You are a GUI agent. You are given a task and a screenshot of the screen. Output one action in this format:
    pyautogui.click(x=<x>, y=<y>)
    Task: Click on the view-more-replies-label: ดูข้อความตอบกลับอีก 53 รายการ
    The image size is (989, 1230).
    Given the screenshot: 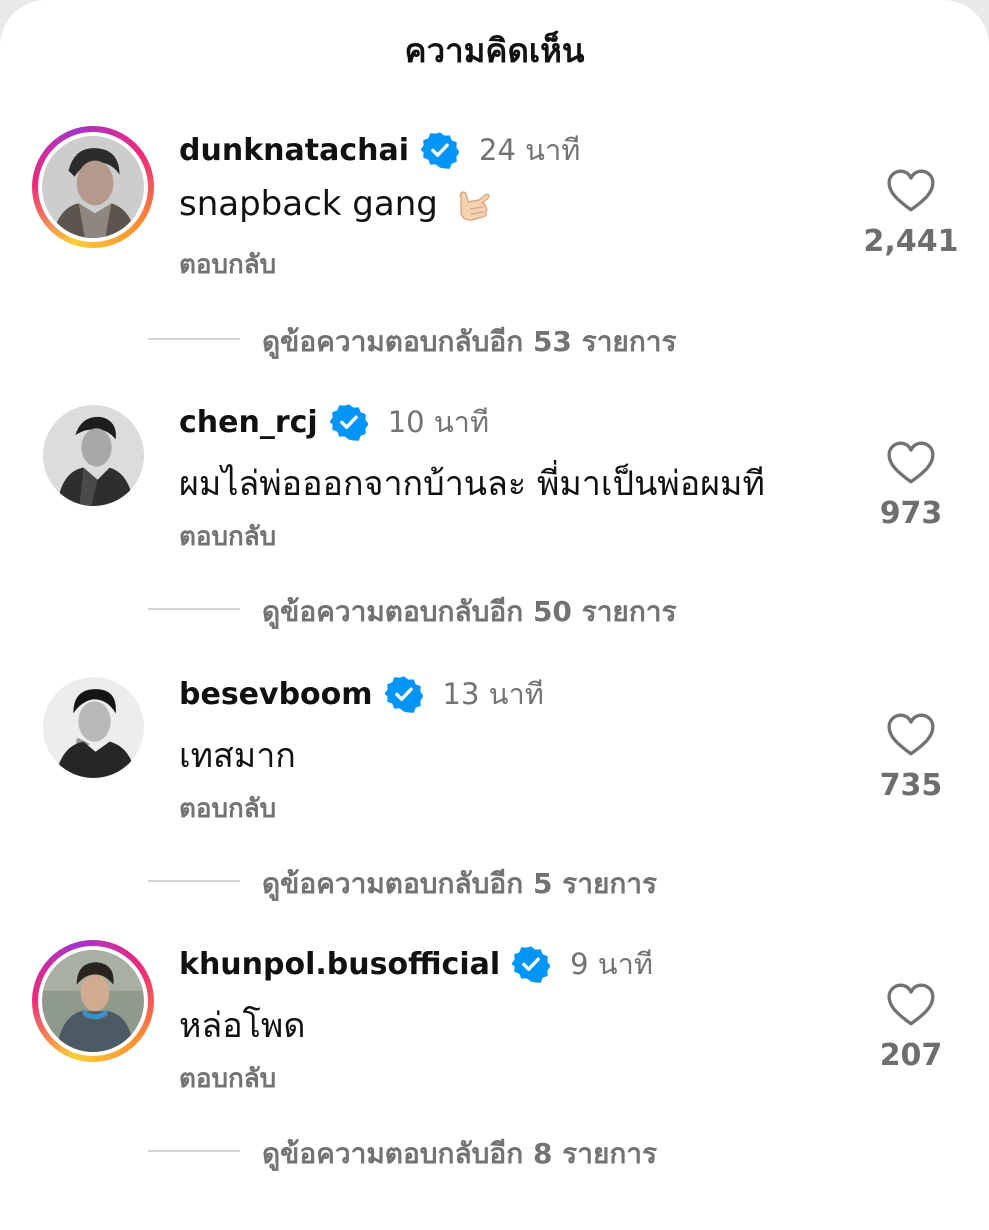 What is the action you would take?
    pyautogui.click(x=469, y=342)
    